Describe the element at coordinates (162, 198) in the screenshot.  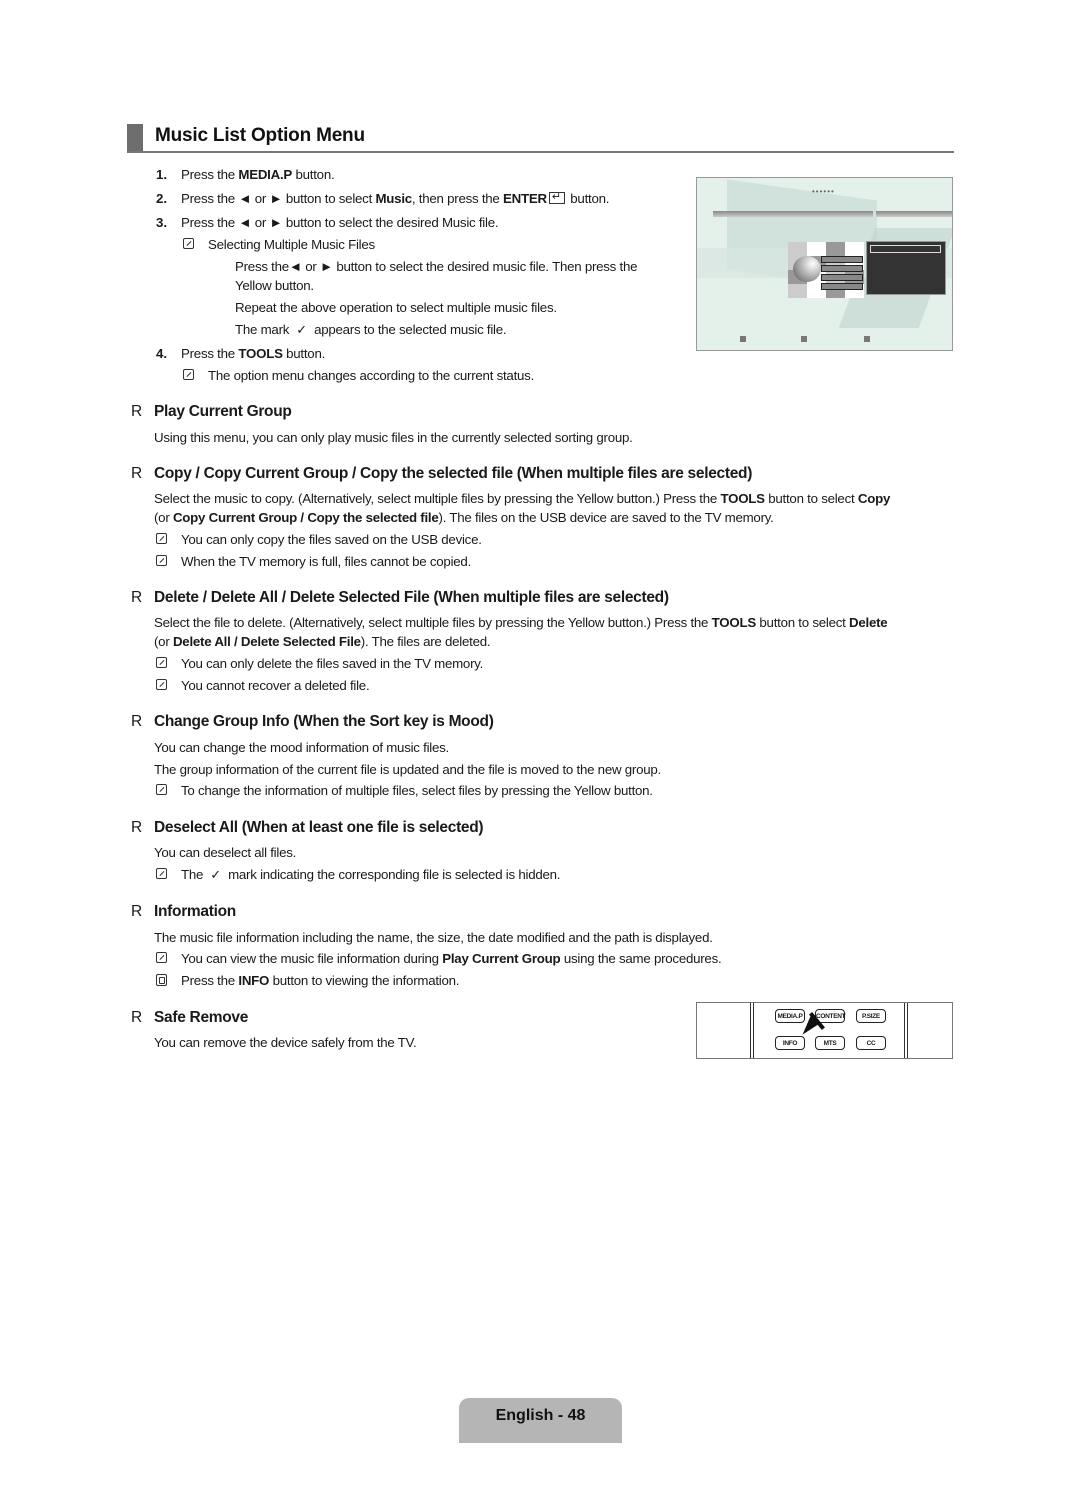
I see `step-number: 2.` at that location.